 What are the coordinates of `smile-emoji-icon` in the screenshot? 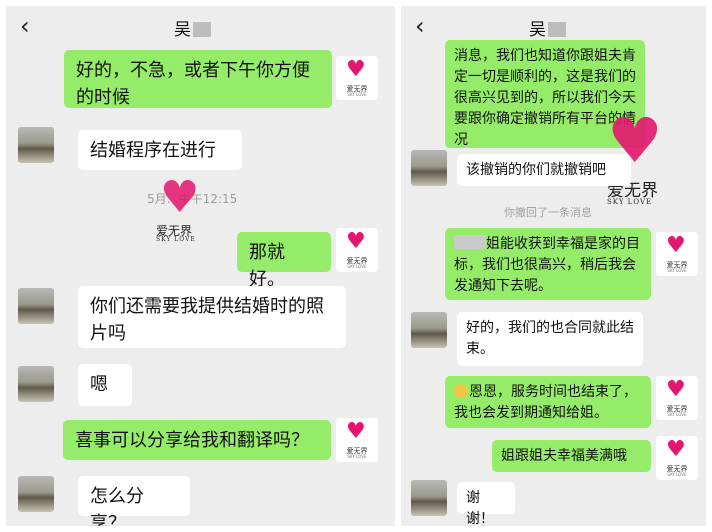 It's located at (461, 391).